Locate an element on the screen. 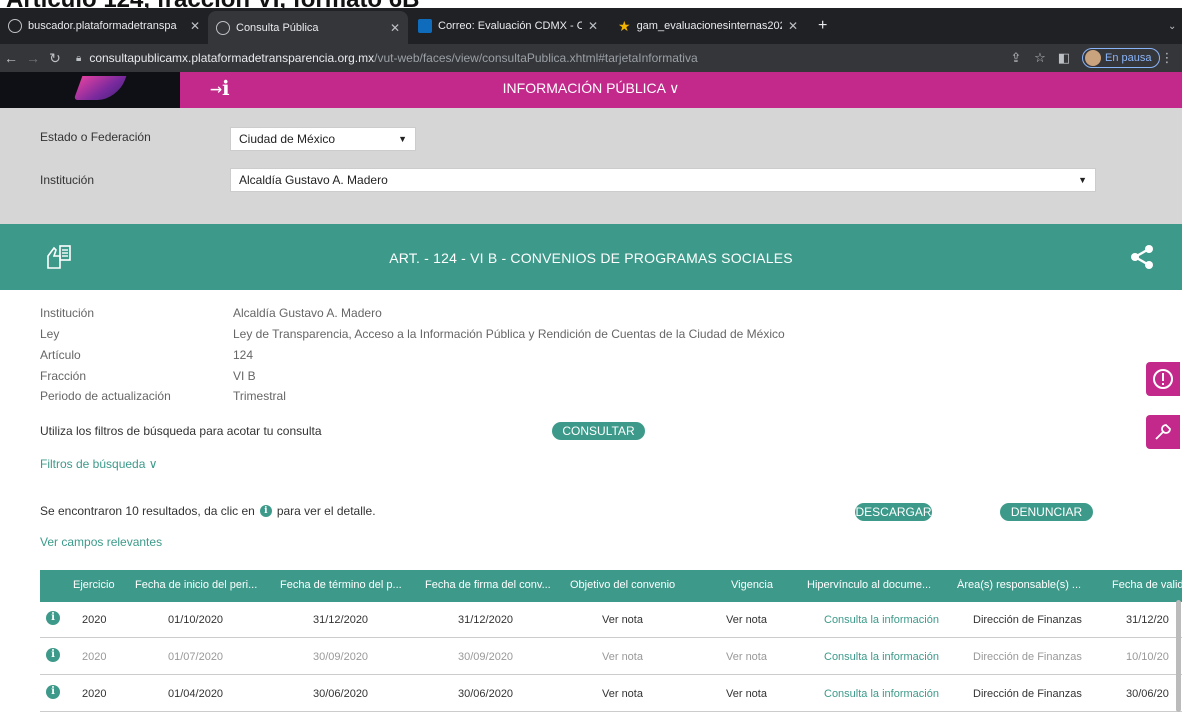 Image resolution: width=1182 pixels, height=712 pixels. page-heading: Artículo 124, fracción VI, formato 6B is located at coordinates (591, 4).